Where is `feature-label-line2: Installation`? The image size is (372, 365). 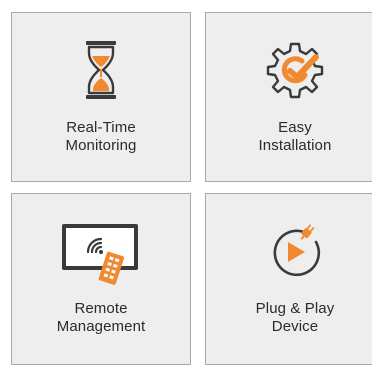
feature-label-line2: Installation is located at coordinates (295, 145).